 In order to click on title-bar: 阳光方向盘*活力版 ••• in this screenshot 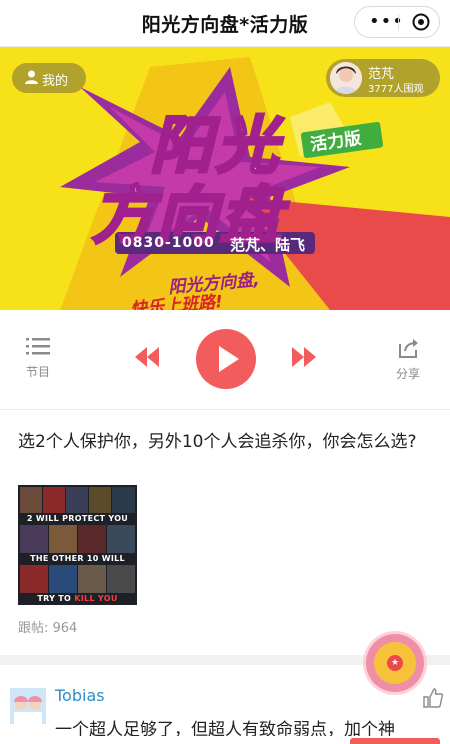, I will do `click(225, 23)`.